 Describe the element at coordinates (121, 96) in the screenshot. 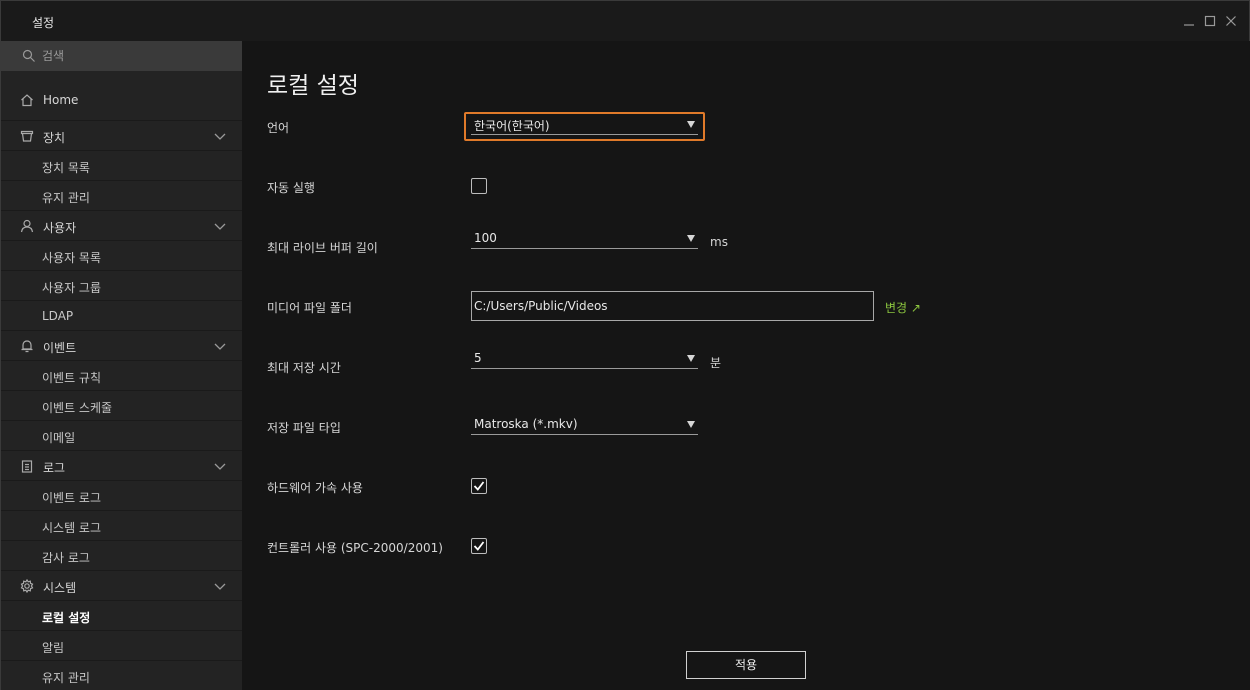

I see `sidebar-item-home: Home` at that location.